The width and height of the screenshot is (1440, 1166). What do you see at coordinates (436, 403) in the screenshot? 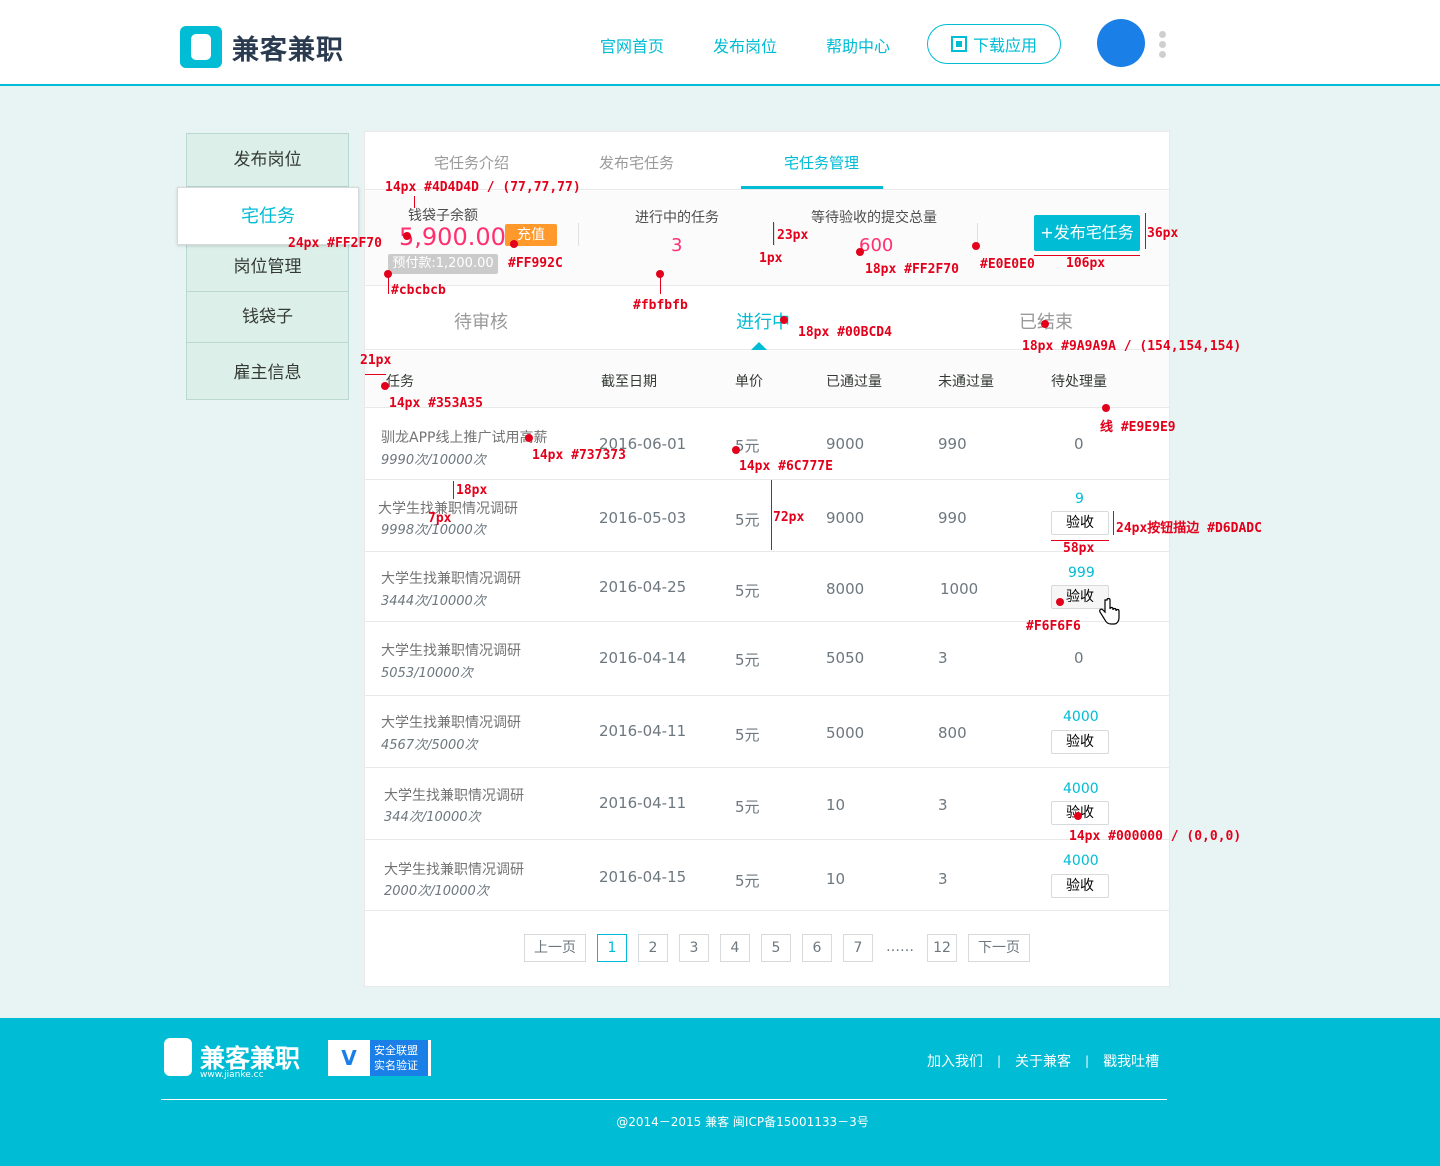
I see `annotation: 14px #353A35` at bounding box center [436, 403].